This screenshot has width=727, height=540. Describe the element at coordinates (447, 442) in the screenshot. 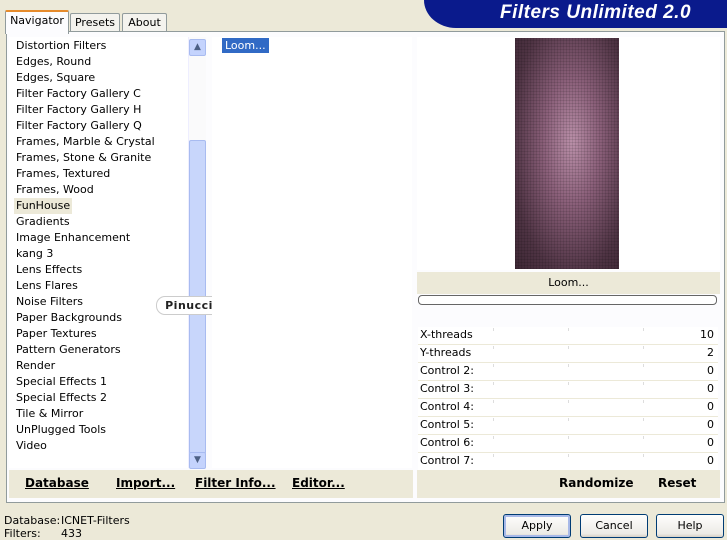

I see `control-label: Control 6:` at that location.